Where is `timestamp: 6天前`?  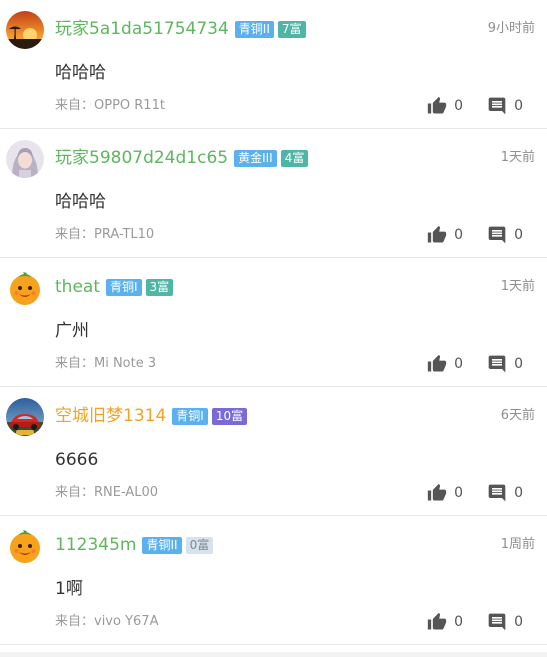 timestamp: 6天前 is located at coordinates (517, 415).